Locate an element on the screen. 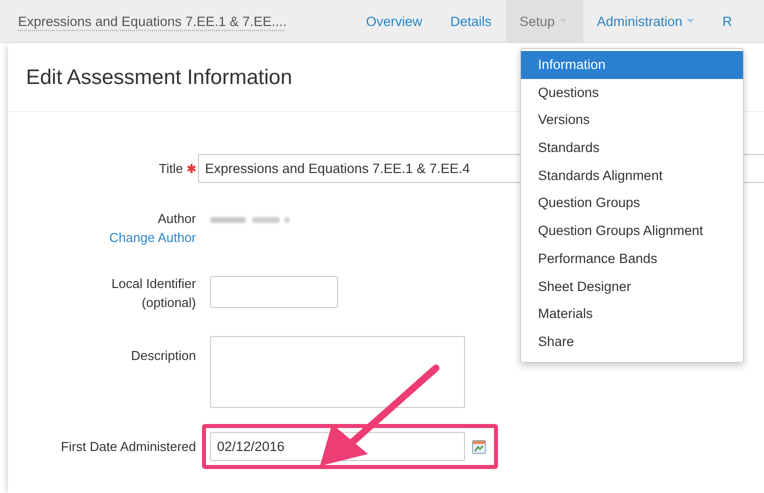 The width and height of the screenshot is (764, 493). description-field is located at coordinates (337, 372).